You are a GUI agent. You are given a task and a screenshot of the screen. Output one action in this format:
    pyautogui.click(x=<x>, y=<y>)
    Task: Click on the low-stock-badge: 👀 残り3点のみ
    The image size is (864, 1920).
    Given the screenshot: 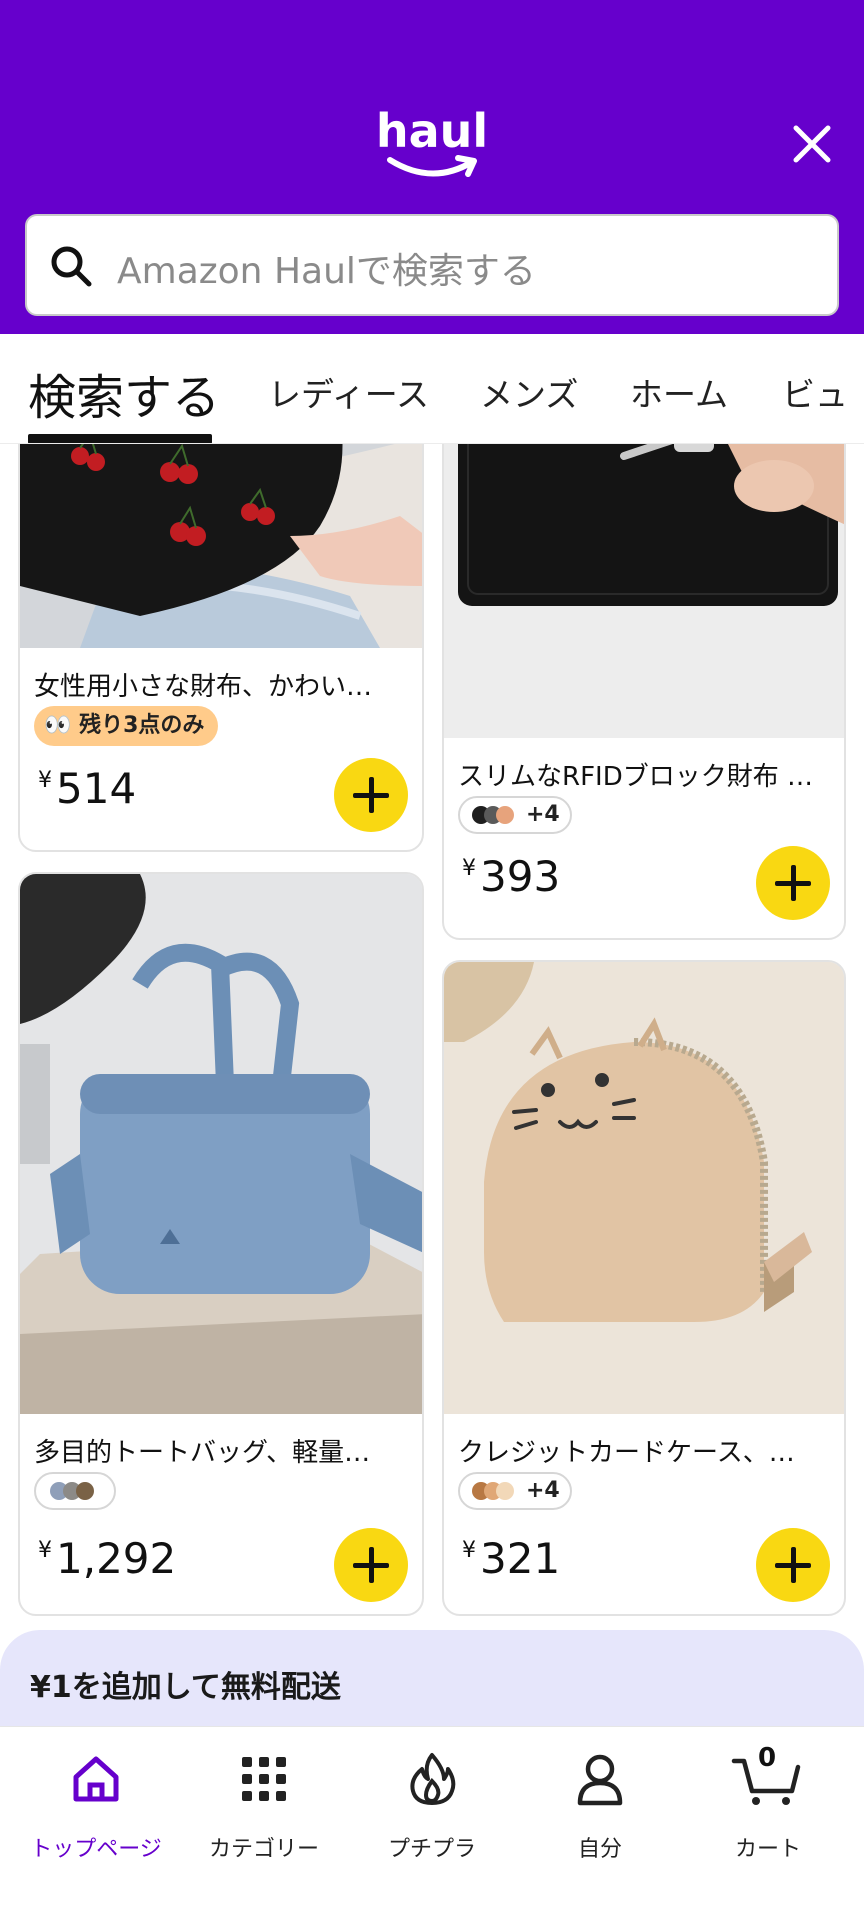 What is the action you would take?
    pyautogui.click(x=126, y=726)
    